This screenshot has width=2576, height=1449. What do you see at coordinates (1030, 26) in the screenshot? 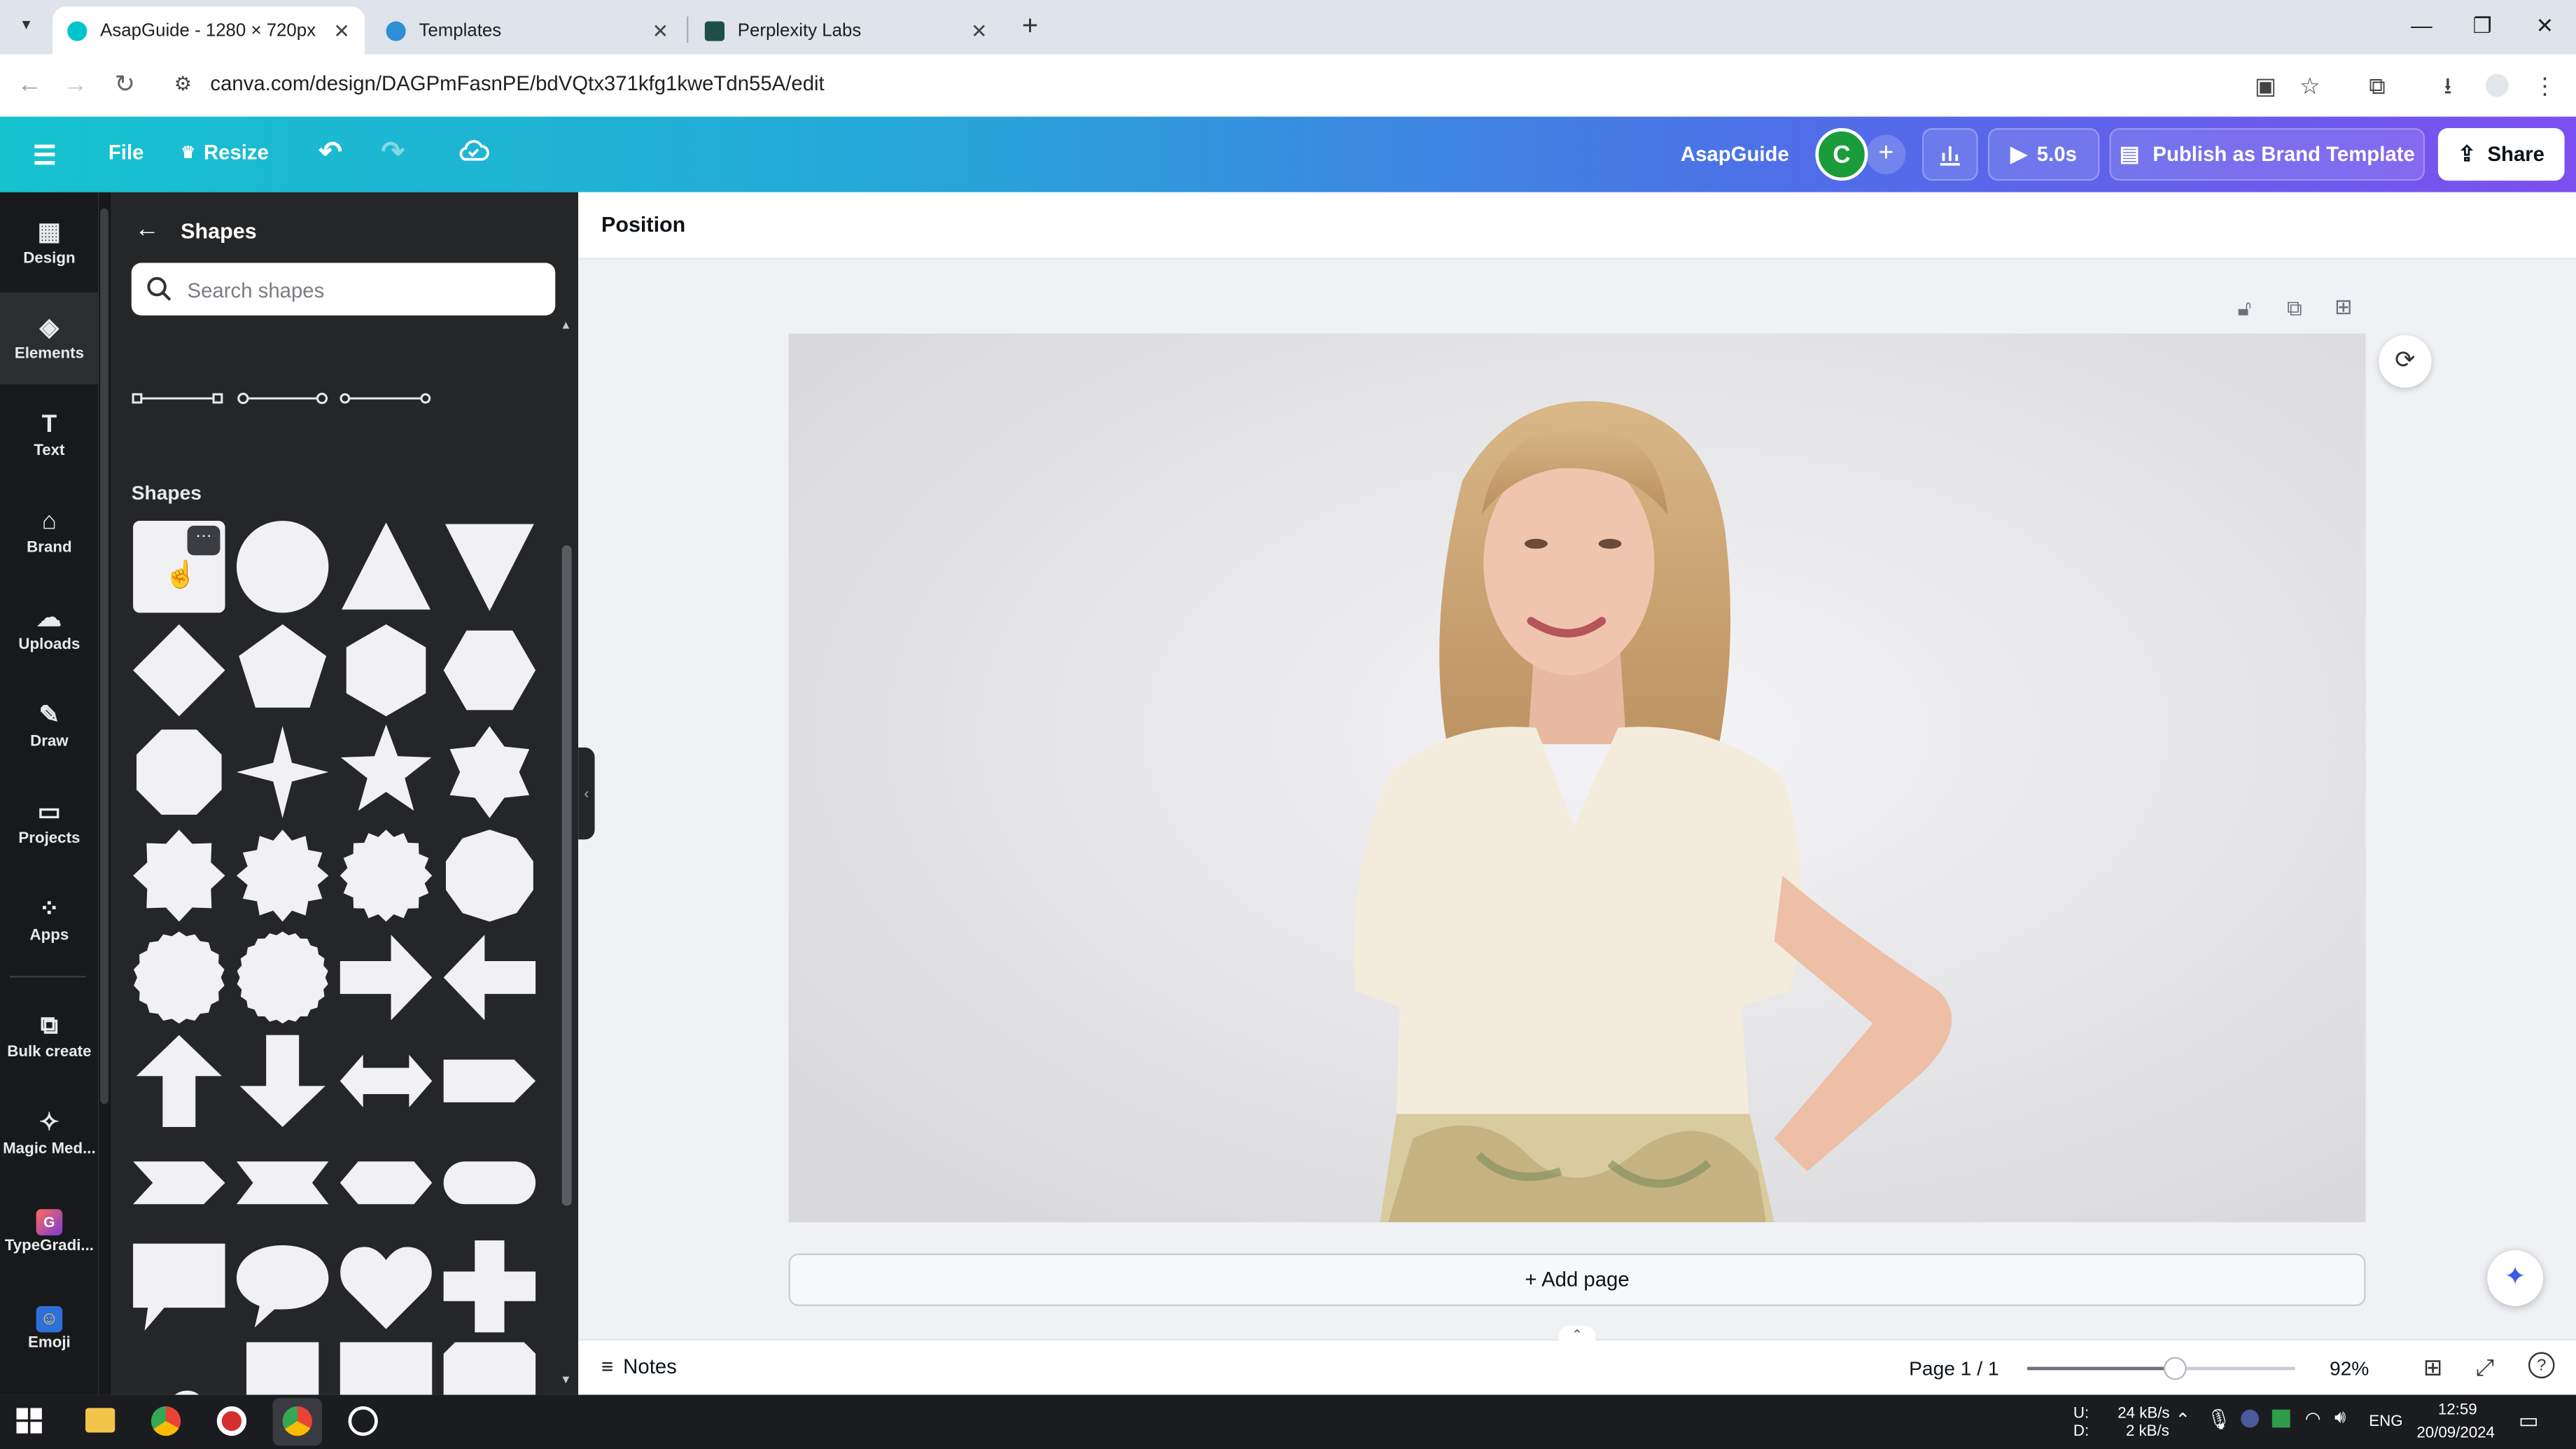
I see `new-tab-button: +` at bounding box center [1030, 26].